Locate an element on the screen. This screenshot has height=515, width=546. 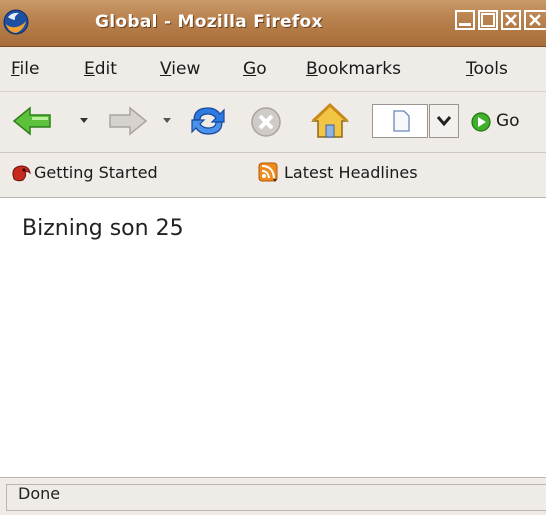
status-panel is located at coordinates (276, 497).